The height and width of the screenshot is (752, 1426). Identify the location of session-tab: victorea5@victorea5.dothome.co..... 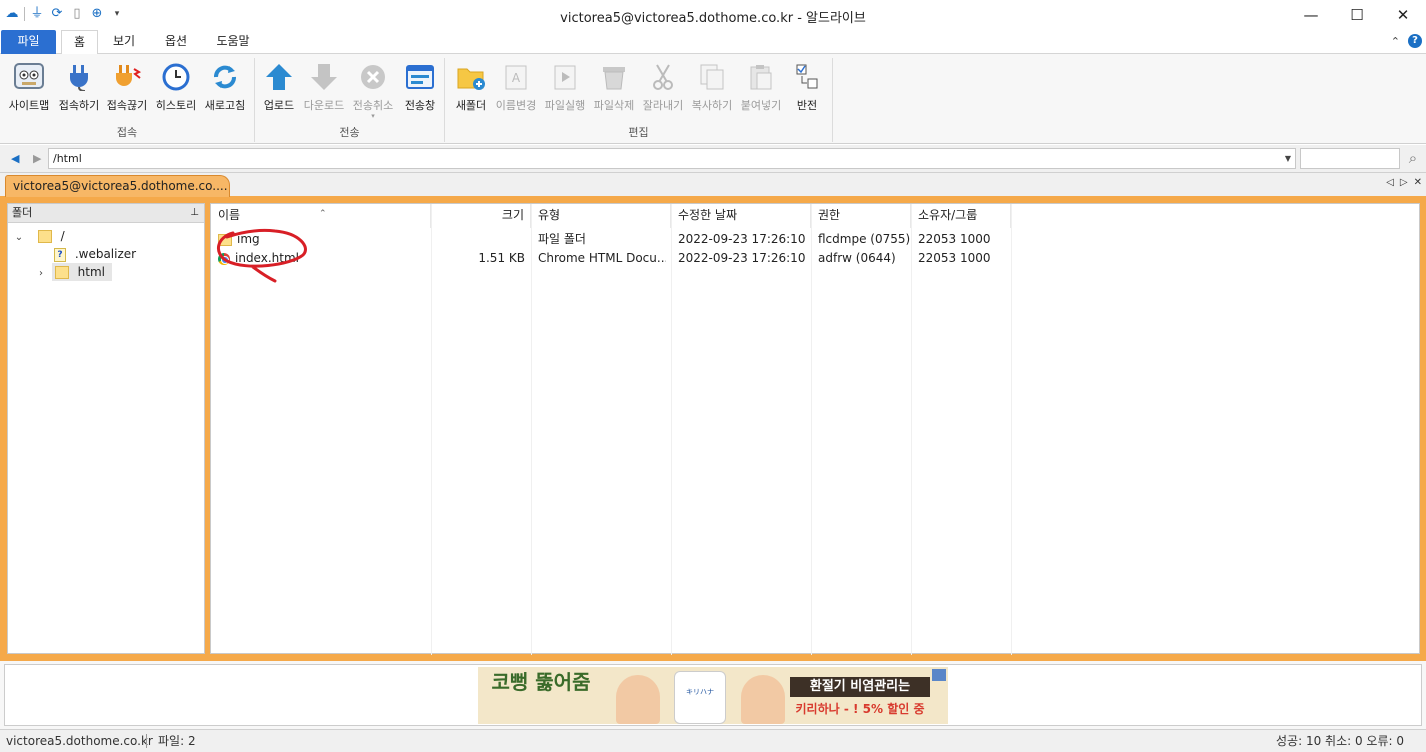
(117, 186).